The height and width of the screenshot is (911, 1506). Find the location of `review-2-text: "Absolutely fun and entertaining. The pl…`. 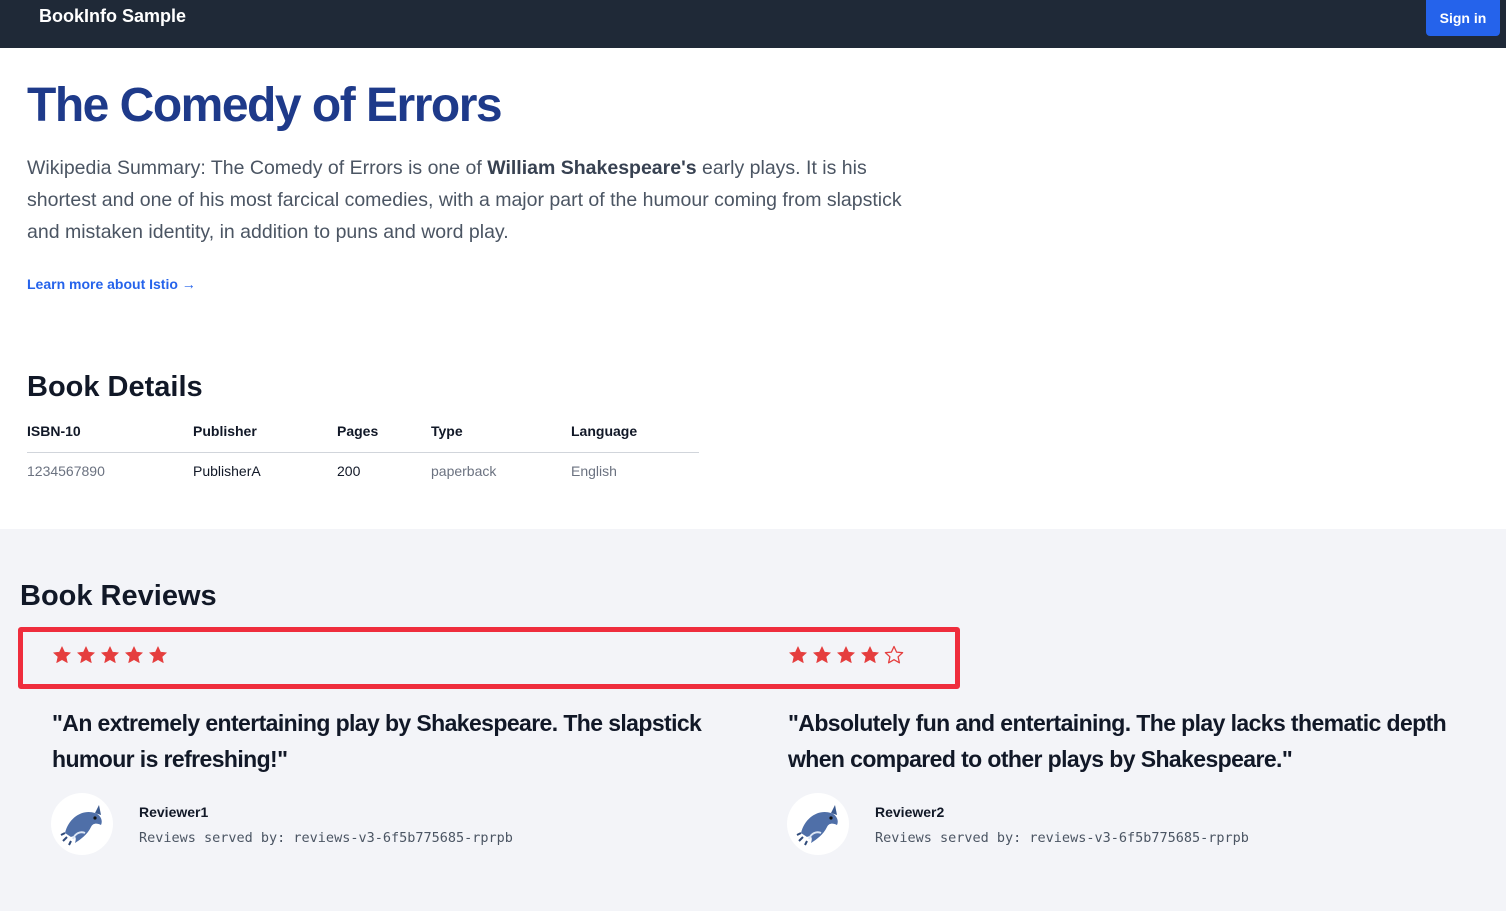

review-2-text: "Absolutely fun and entertaining. The pl… is located at coordinates (1117, 741).